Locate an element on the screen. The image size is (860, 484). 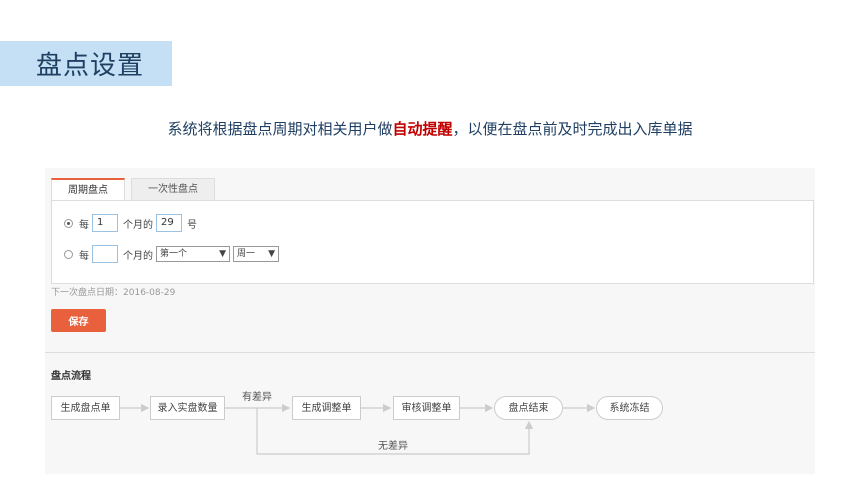
flow-node-count-end: 盘点结束 is located at coordinates (528, 408).